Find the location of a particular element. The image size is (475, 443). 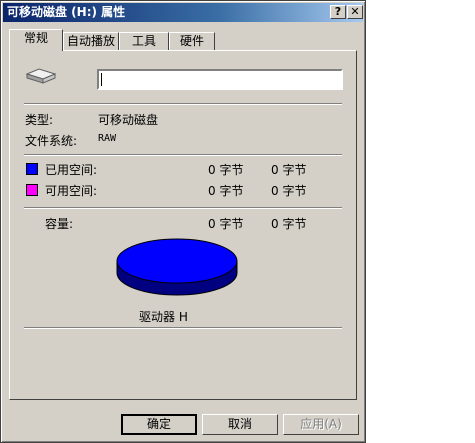

disk-usage-pie-chart is located at coordinates (177, 267).